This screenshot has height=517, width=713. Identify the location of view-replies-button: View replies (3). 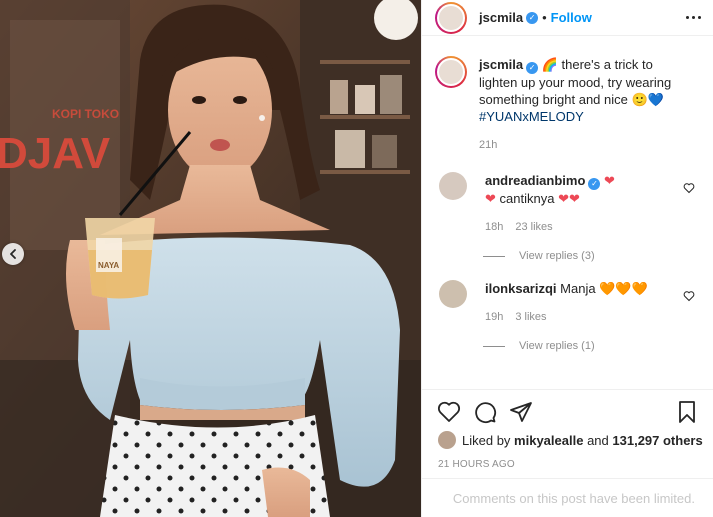
(598, 256).